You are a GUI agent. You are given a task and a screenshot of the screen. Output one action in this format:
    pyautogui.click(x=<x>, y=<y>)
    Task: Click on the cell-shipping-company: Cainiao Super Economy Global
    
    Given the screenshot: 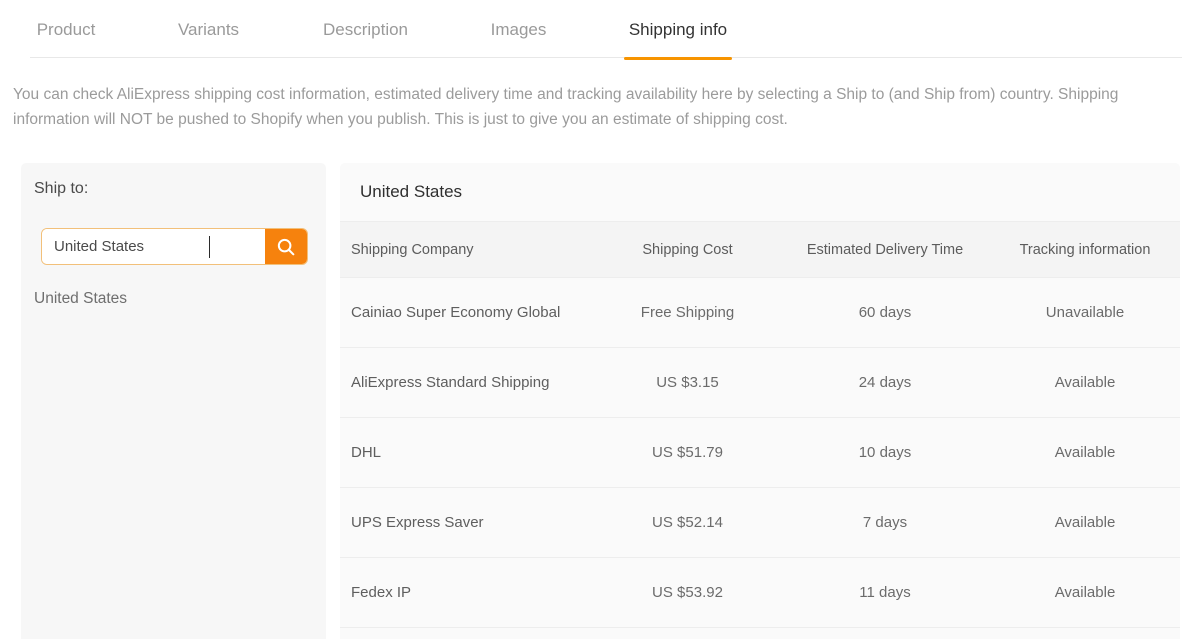 What is the action you would take?
    pyautogui.click(x=467, y=312)
    